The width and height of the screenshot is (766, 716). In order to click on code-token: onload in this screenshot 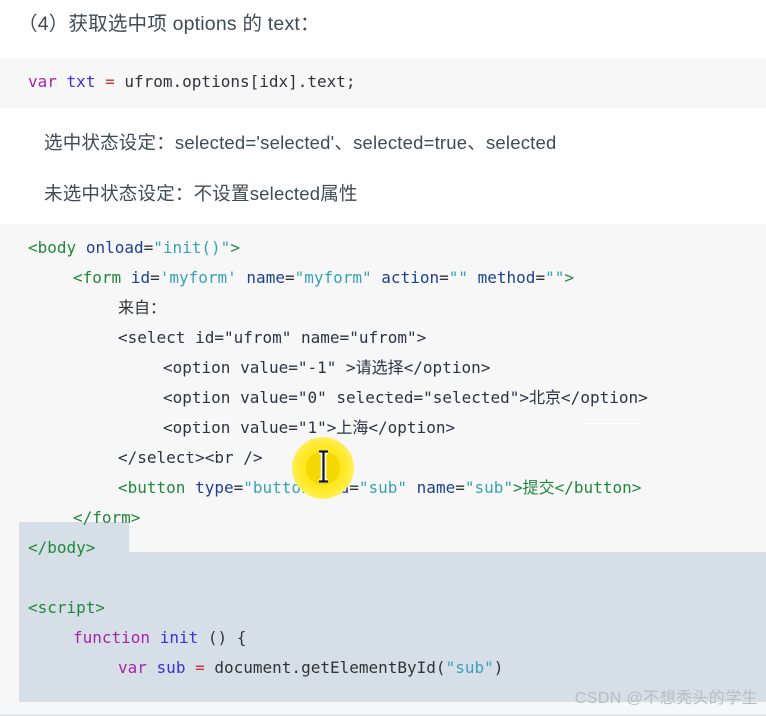, I will do `click(114, 247)`.